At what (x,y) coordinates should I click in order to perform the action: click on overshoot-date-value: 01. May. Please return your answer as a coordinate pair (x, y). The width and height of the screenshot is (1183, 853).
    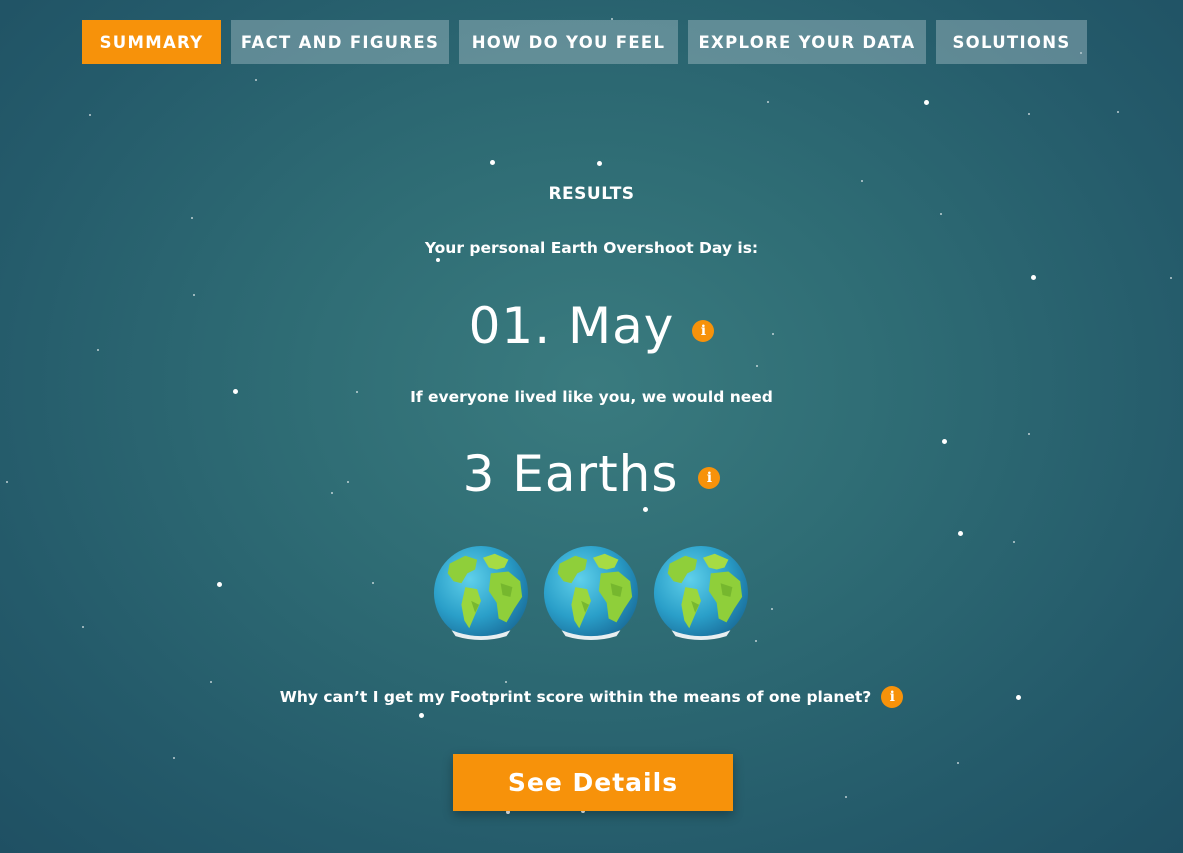
    Looking at the image, I should click on (571, 326).